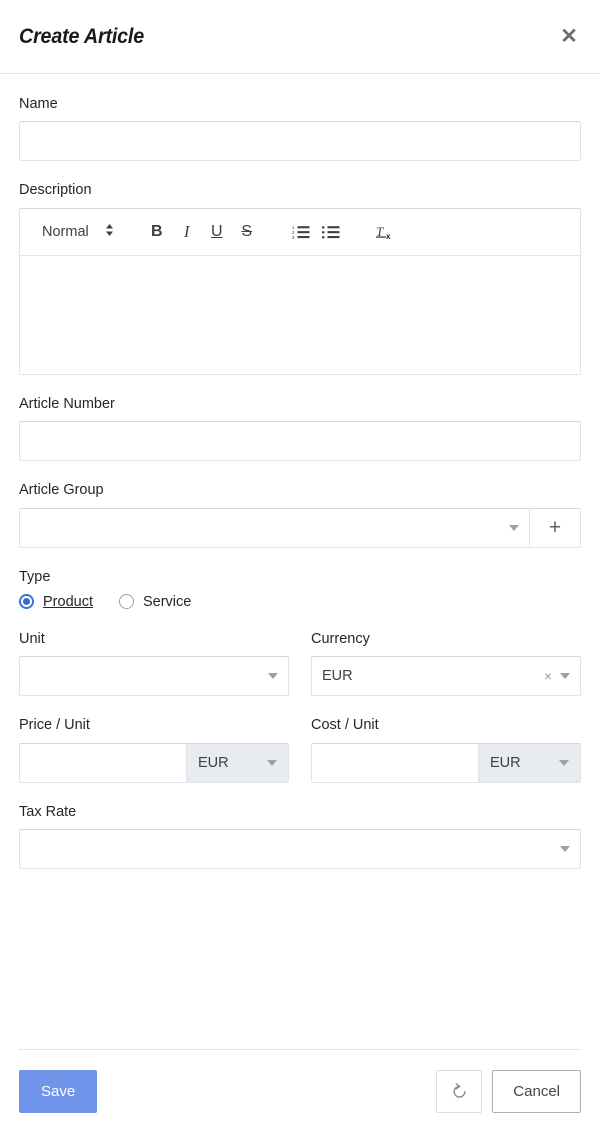 This screenshot has height=1135, width=600. What do you see at coordinates (67, 403) in the screenshot?
I see `article-number-label: Article Number` at bounding box center [67, 403].